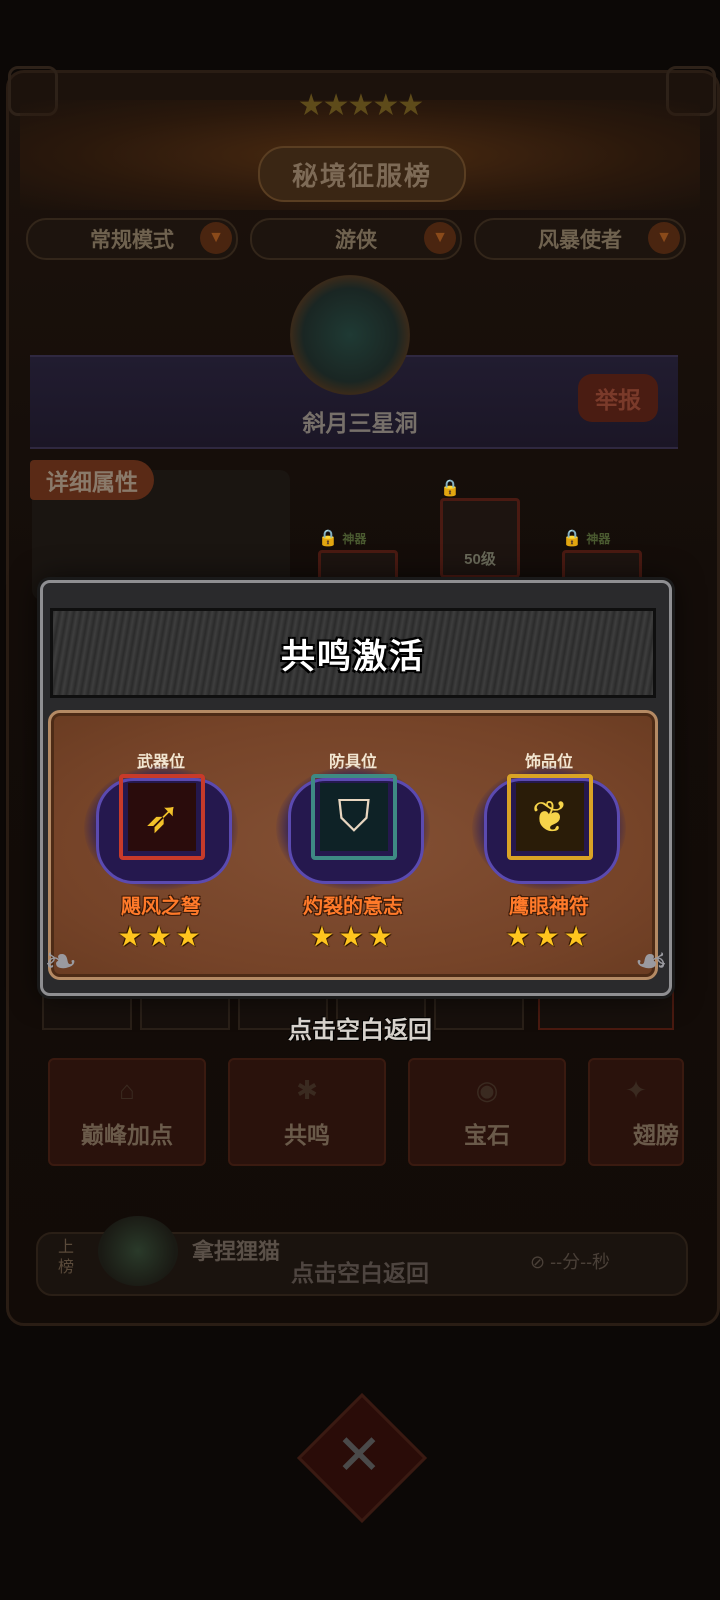  I want to click on locked-slot-level: 🔒 50级, so click(480, 528).